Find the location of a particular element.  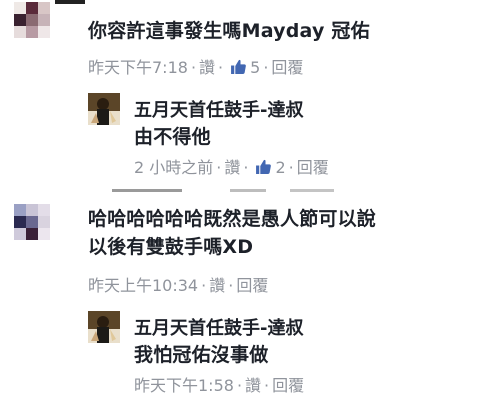

comment-text: 你容許這事發生嗎Mayday 冠佑 is located at coordinates (229, 31).